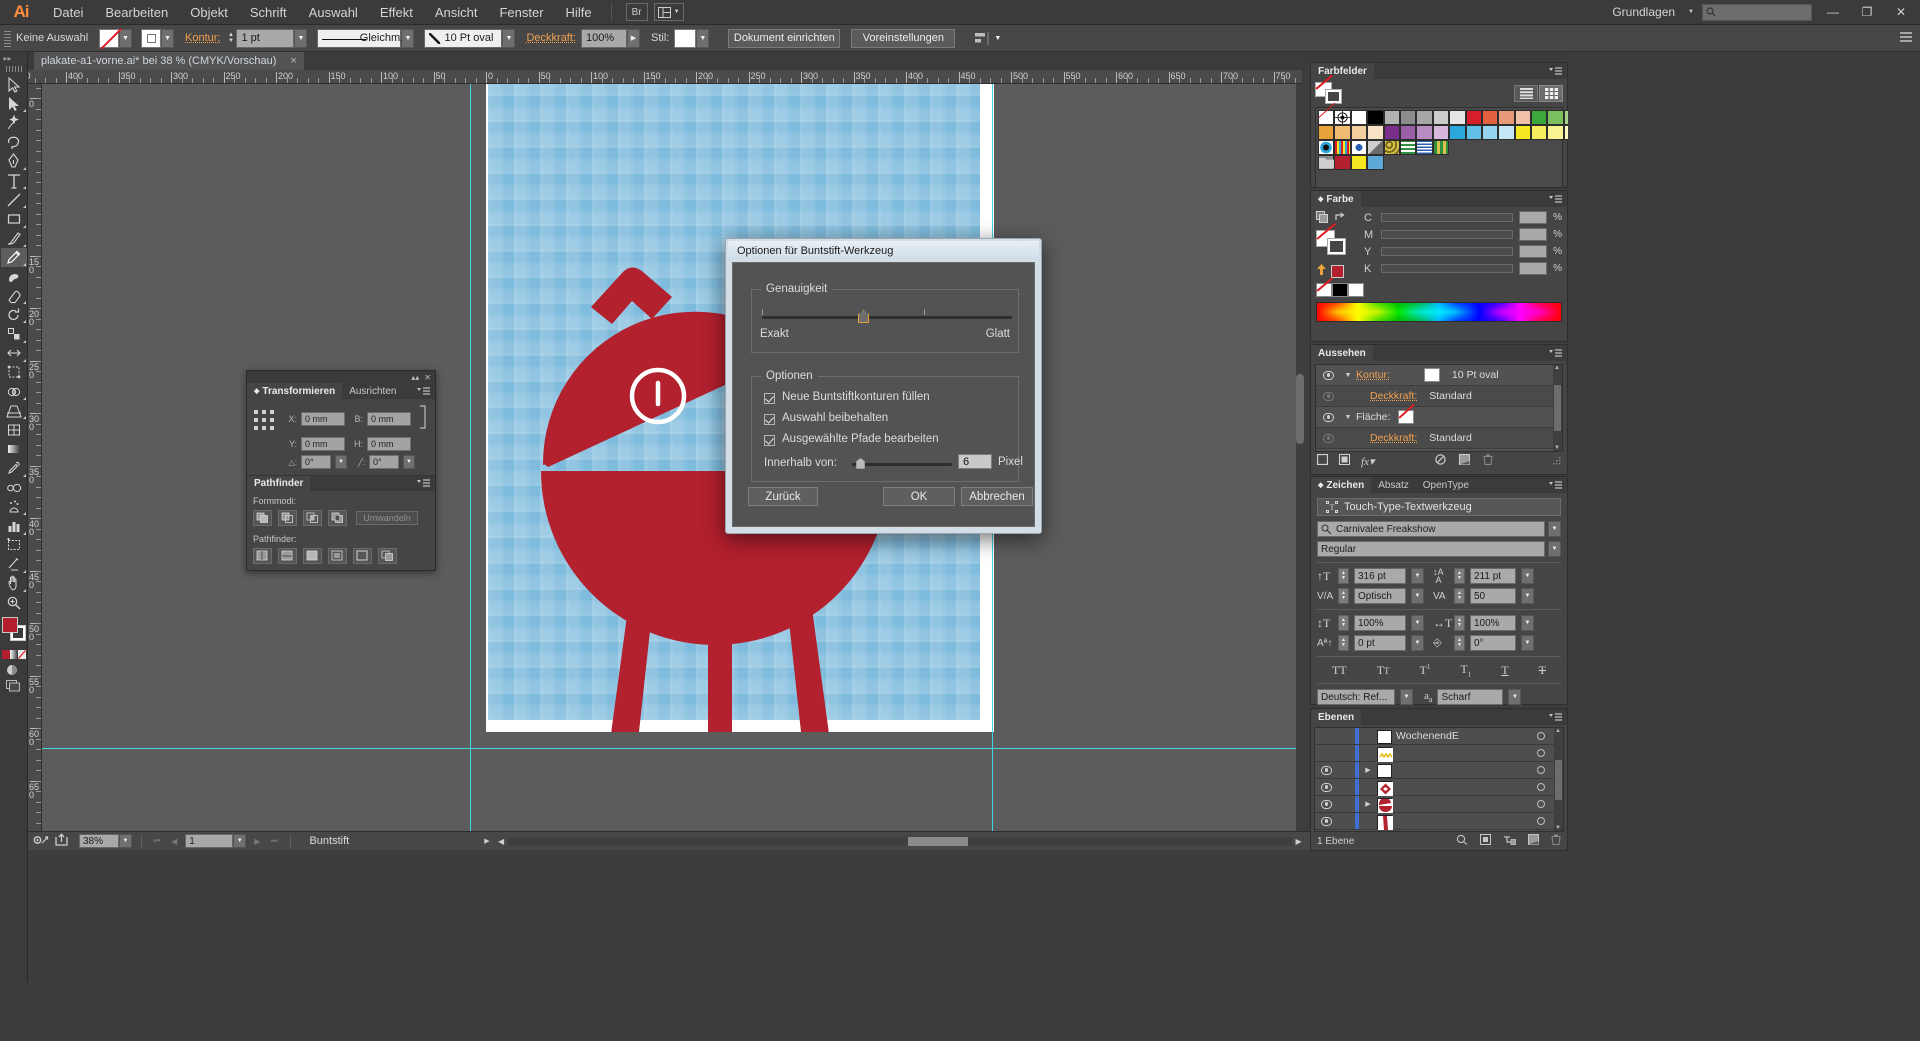  What do you see at coordinates (14, 410) in the screenshot?
I see `perspective-grid-tool` at bounding box center [14, 410].